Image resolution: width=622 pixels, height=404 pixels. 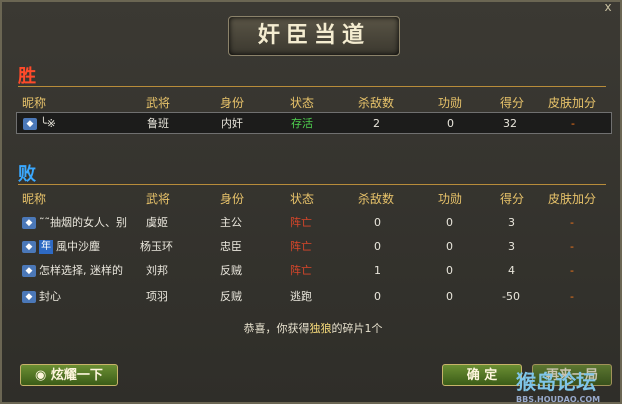 I want to click on kills: 1, so click(x=377, y=270).